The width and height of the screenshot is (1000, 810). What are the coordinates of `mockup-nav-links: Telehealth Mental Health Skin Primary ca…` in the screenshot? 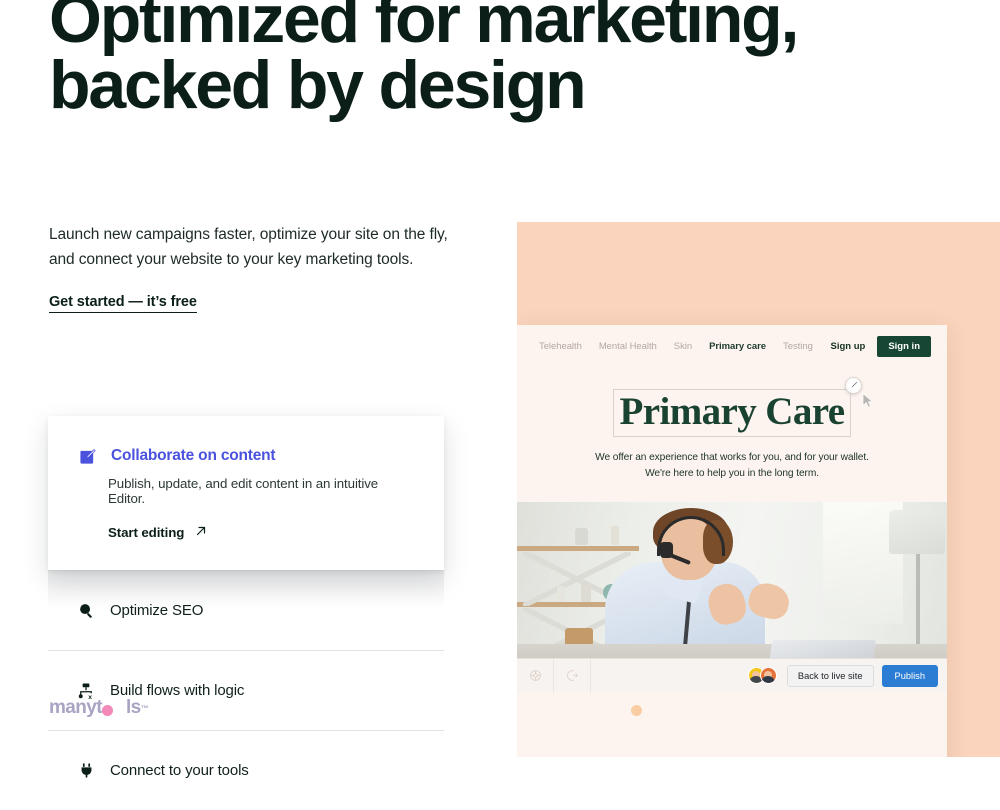 It's located at (667, 346).